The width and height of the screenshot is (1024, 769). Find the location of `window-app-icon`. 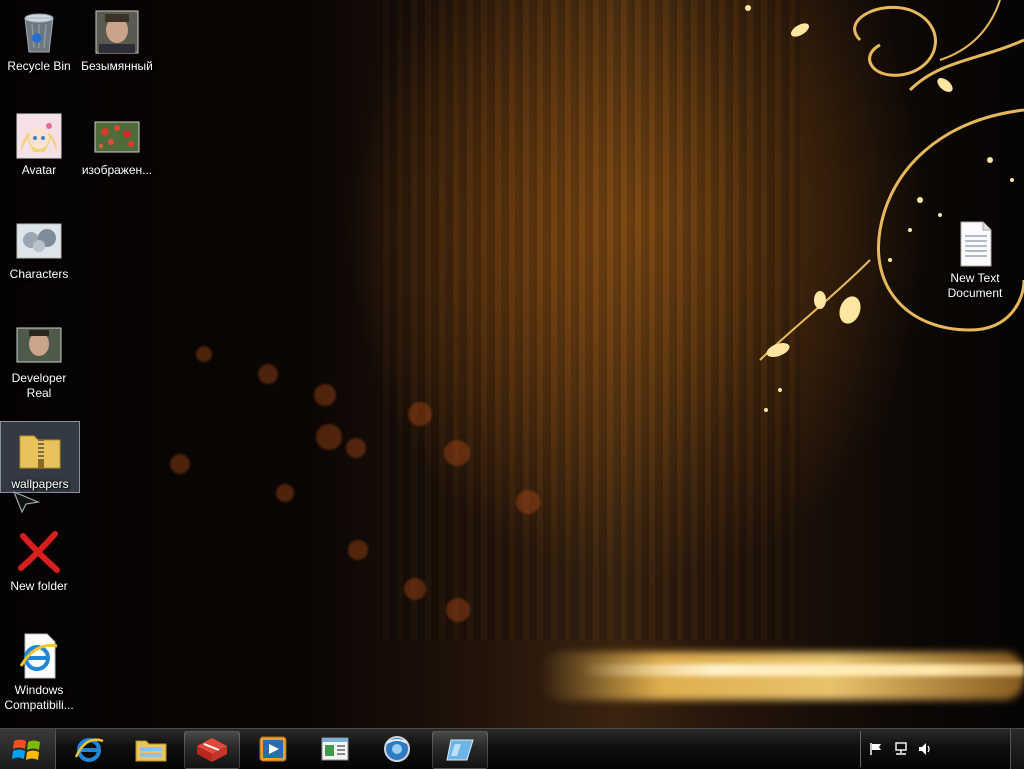

window-app-icon is located at coordinates (335, 749).